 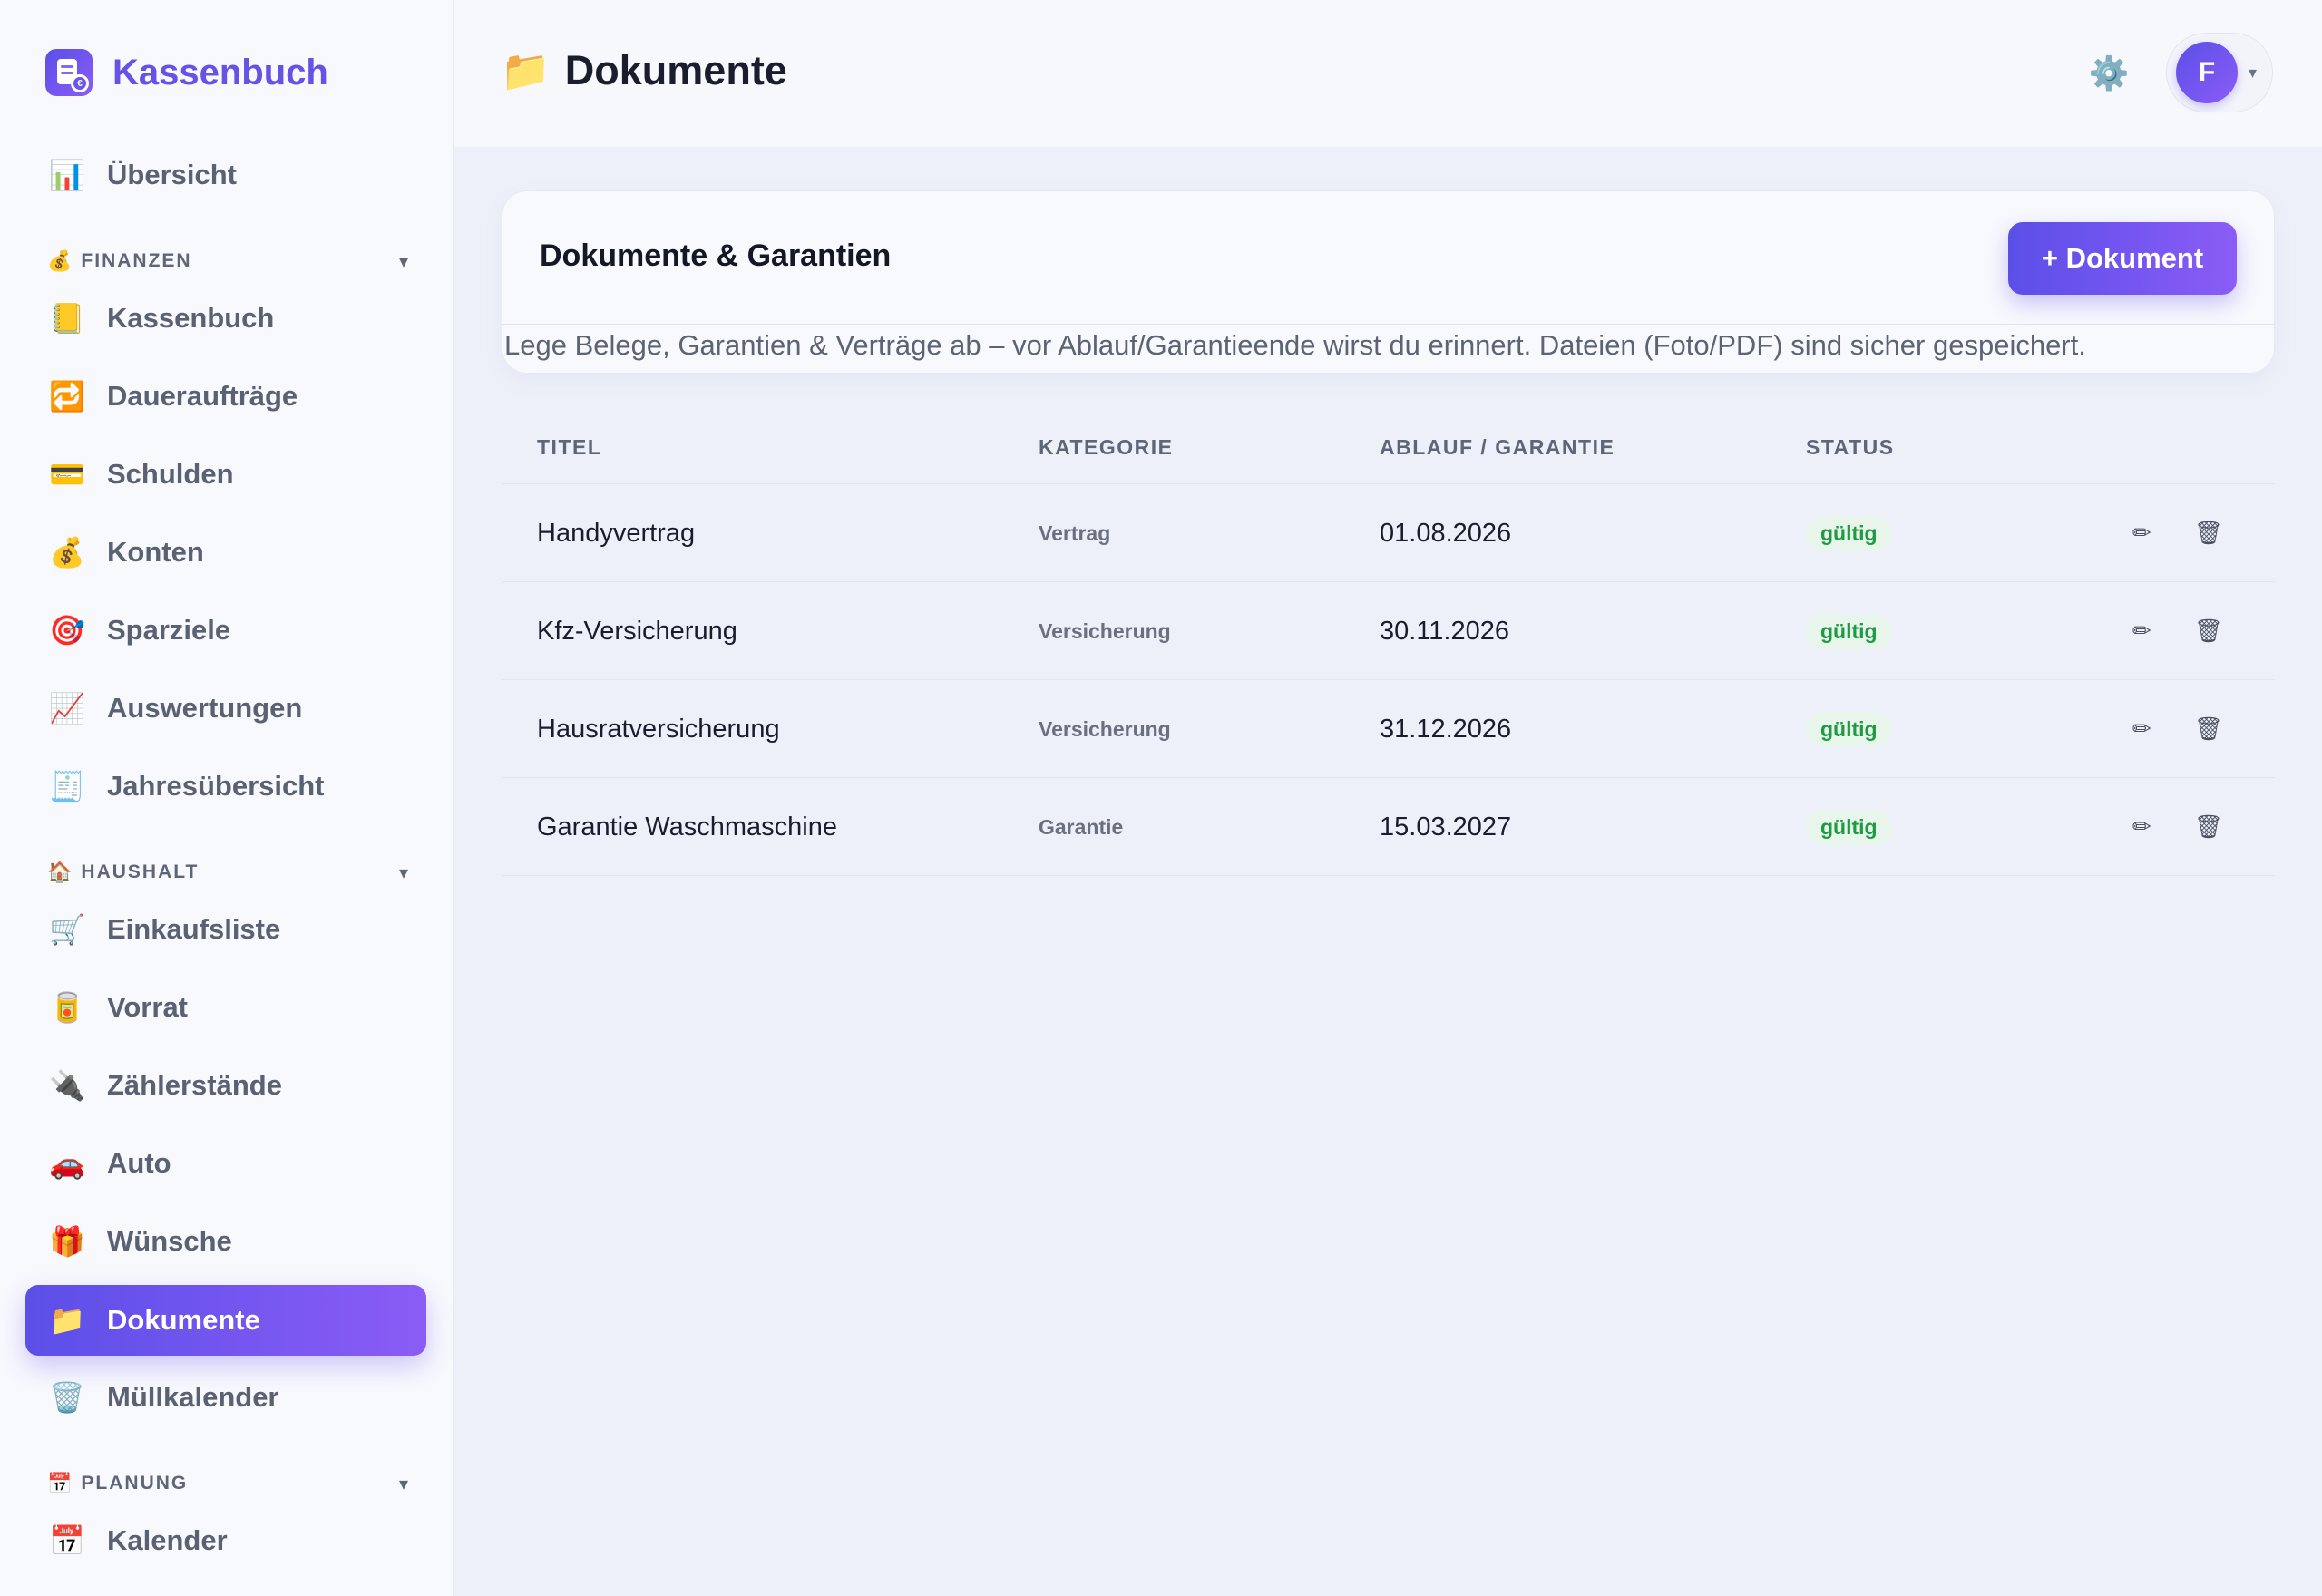 I want to click on brand: € Kassenbuch, so click(x=186, y=72).